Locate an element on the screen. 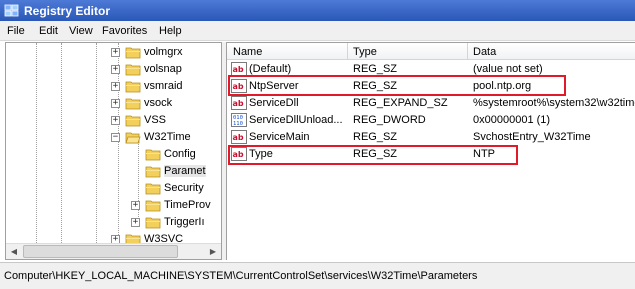 Image resolution: width=635 pixels, height=289 pixels. tree-node: + volmgrx is located at coordinates (113, 52).